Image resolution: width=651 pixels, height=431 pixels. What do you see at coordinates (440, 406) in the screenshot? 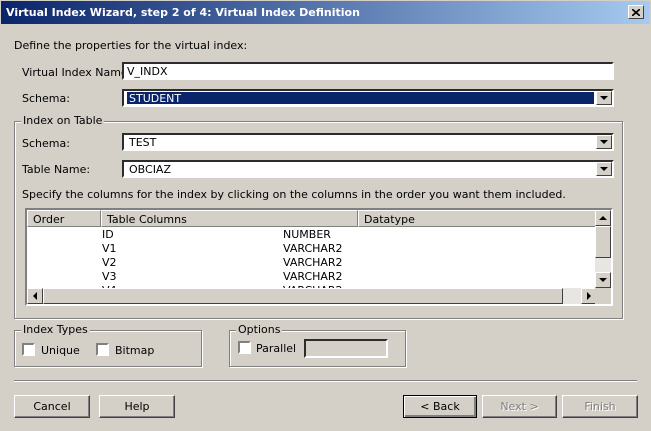
I see `back-button: < Back` at bounding box center [440, 406].